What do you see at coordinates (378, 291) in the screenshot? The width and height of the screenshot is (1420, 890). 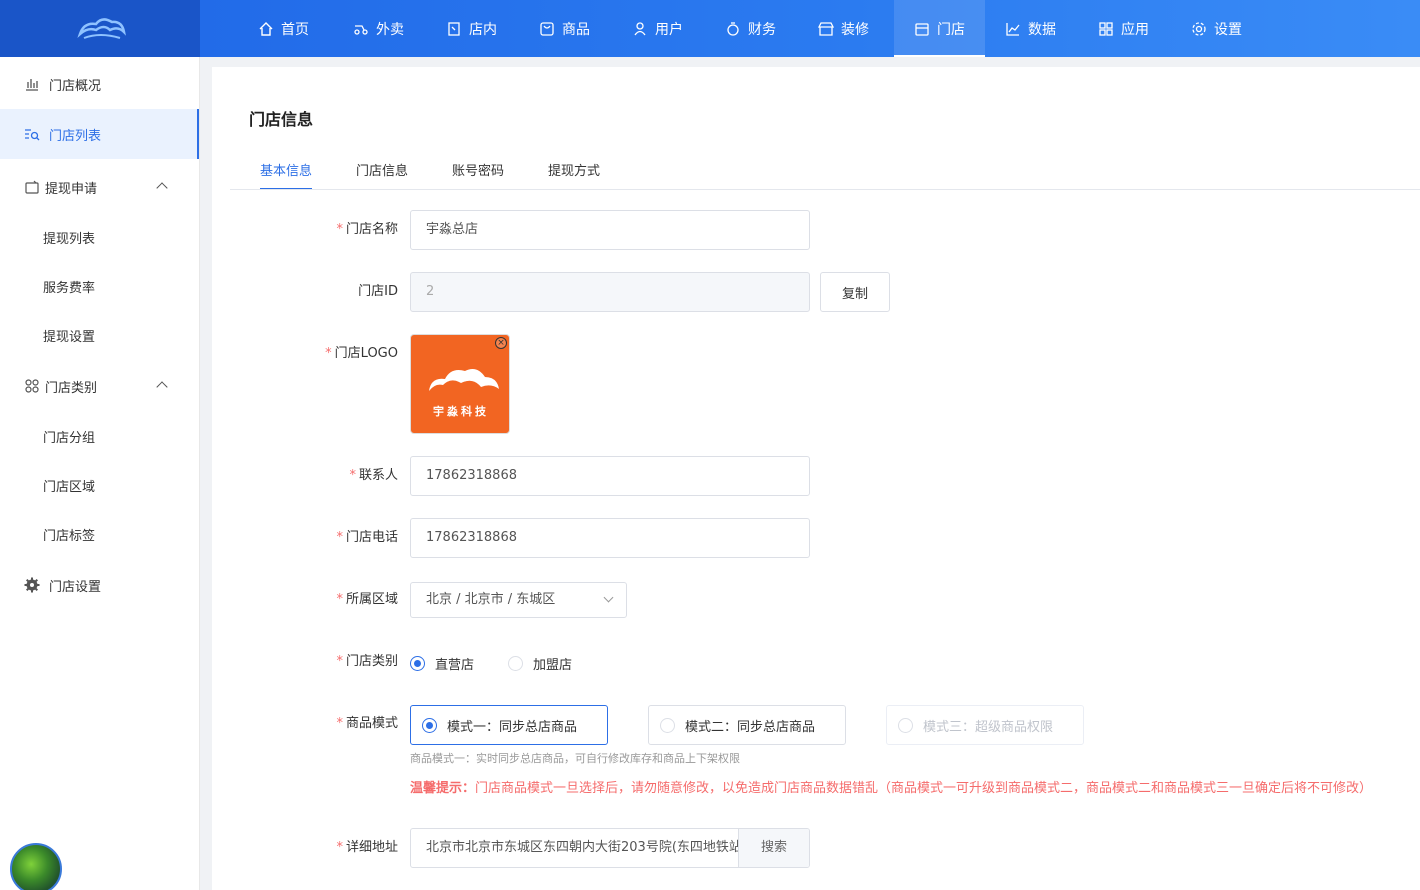 I see `store-id-label: 门店ID` at bounding box center [378, 291].